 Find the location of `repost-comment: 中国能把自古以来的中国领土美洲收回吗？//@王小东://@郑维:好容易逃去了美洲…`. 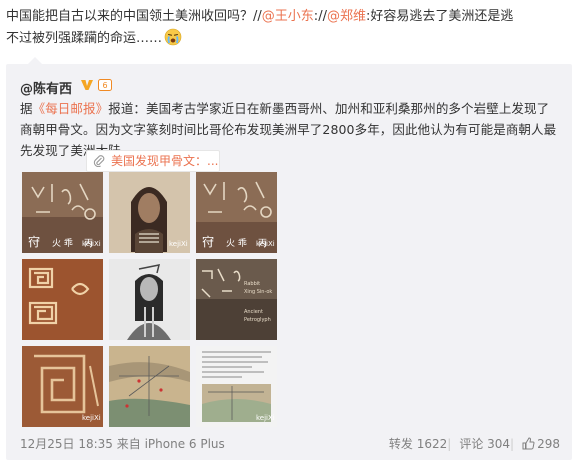

repost-comment: 中国能把自古以来的中国领土美洲收回吗？//@王小东://@郑维:好容易逃去了美洲… is located at coordinates (286, 28).